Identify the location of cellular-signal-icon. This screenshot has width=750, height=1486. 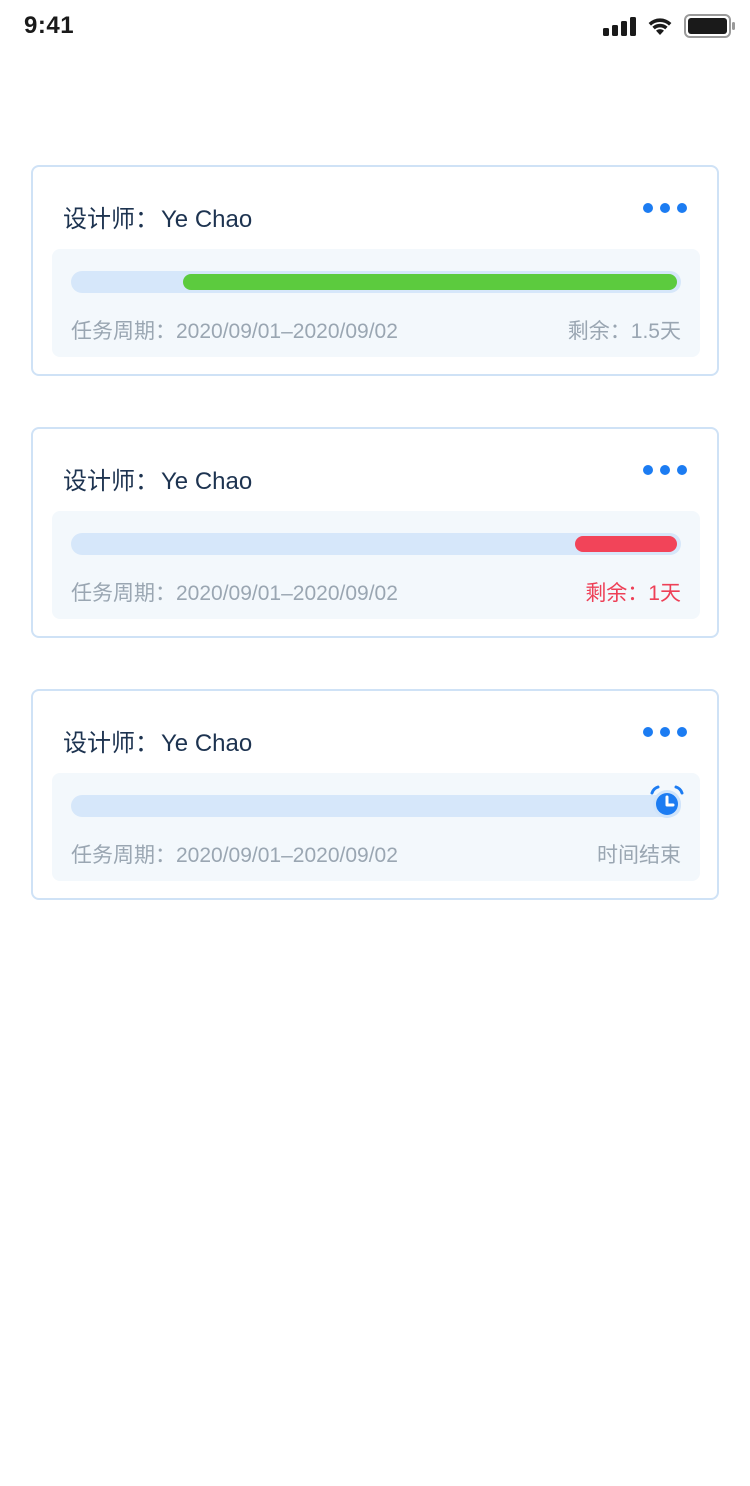
(619, 26).